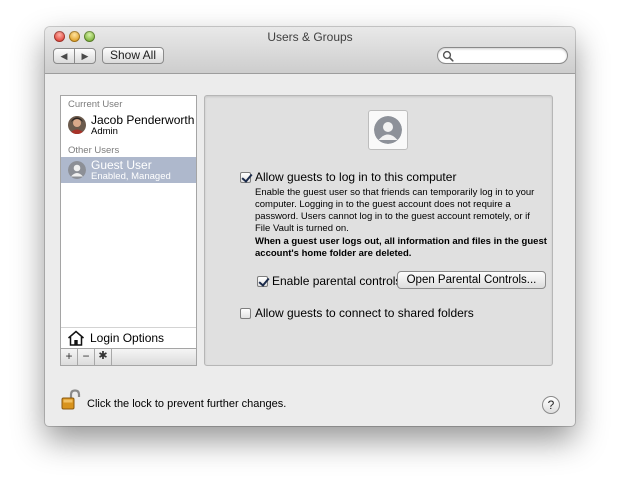 The width and height of the screenshot is (620, 490). What do you see at coordinates (310, 50) in the screenshot?
I see `title-bar: Users & Groups ◀ ▶ Show All` at bounding box center [310, 50].